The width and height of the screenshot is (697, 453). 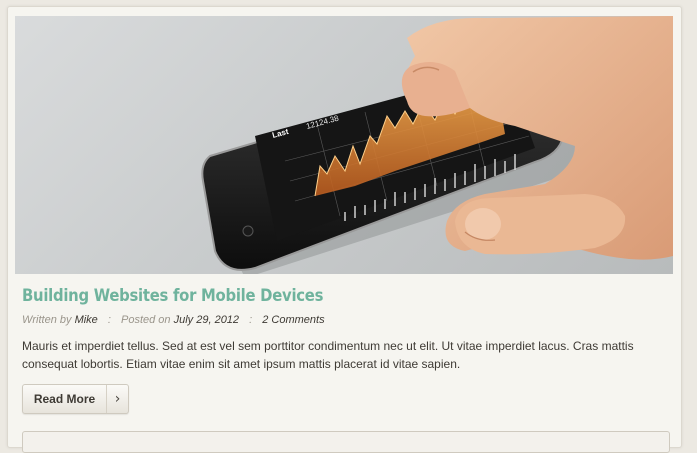 What do you see at coordinates (206, 320) in the screenshot?
I see `post-date: July 29, 2012` at bounding box center [206, 320].